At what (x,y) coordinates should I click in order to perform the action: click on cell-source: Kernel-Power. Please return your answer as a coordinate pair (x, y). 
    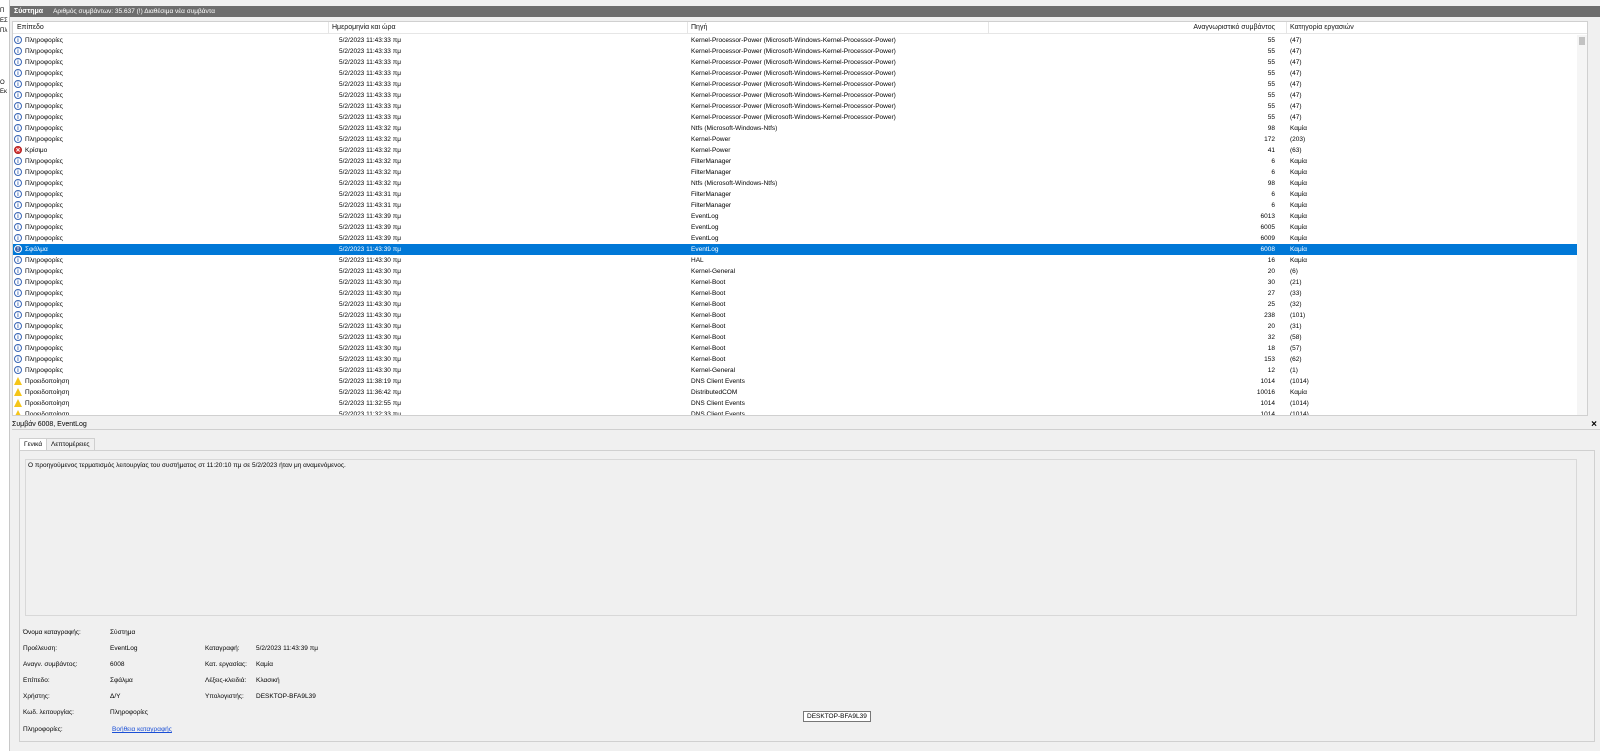
    Looking at the image, I should click on (711, 150).